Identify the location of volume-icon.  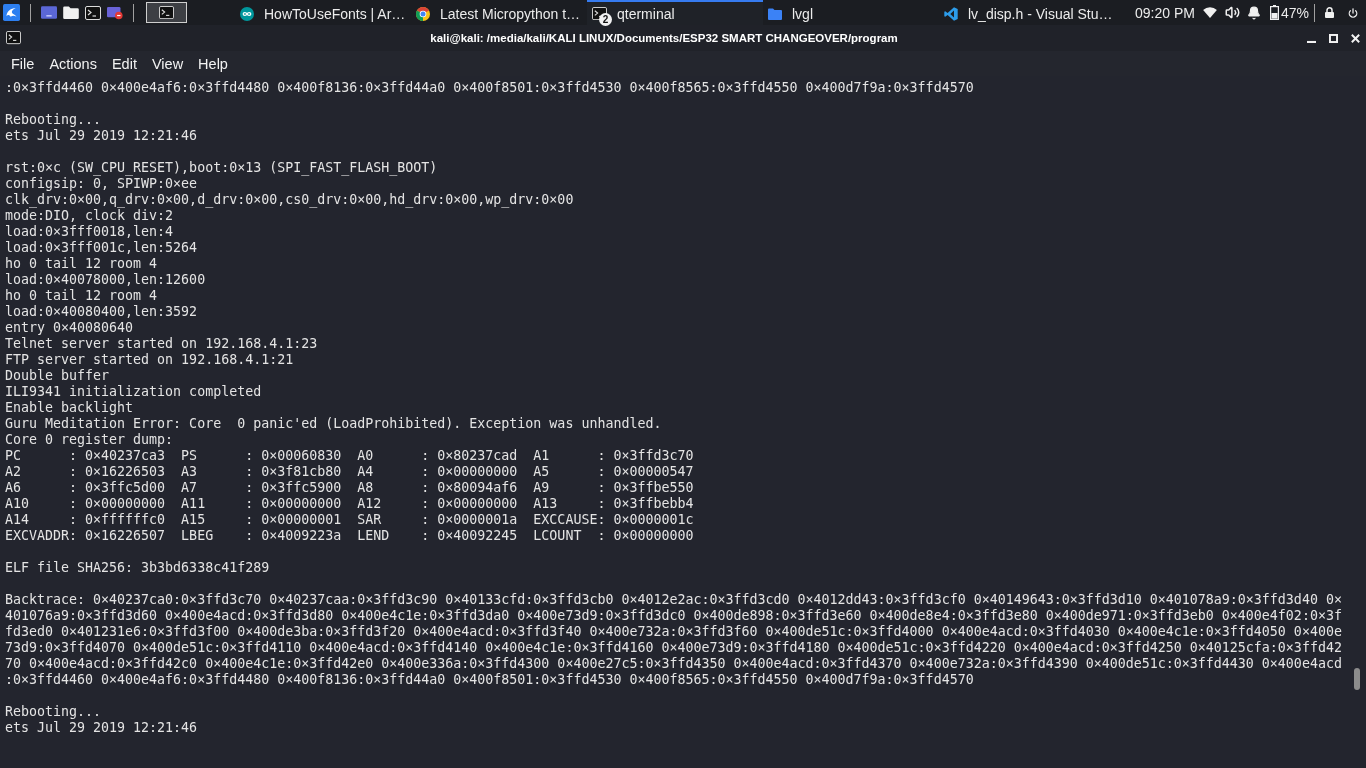
(1232, 12).